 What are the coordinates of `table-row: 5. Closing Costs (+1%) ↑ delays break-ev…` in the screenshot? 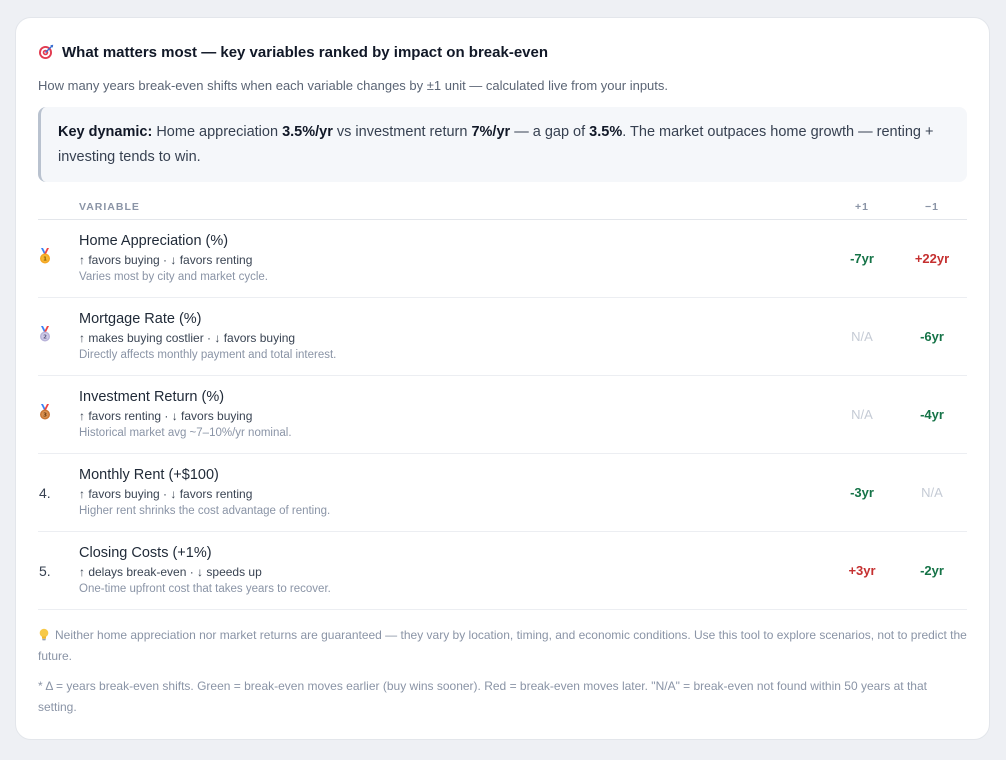 It's located at (502, 571).